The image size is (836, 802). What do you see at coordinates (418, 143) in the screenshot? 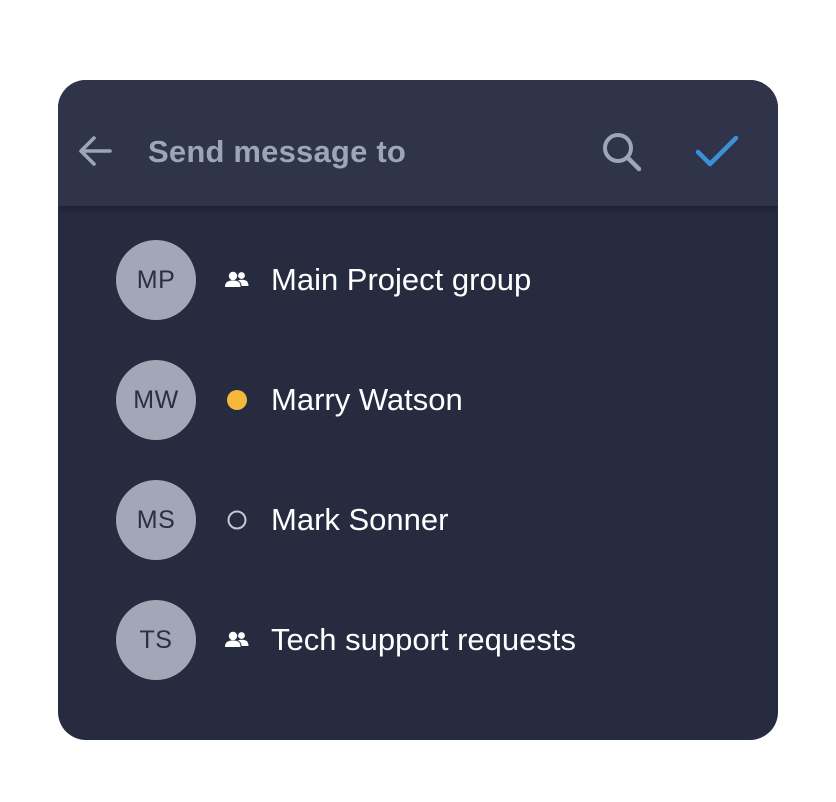
I see `dialog-header: Send message to` at bounding box center [418, 143].